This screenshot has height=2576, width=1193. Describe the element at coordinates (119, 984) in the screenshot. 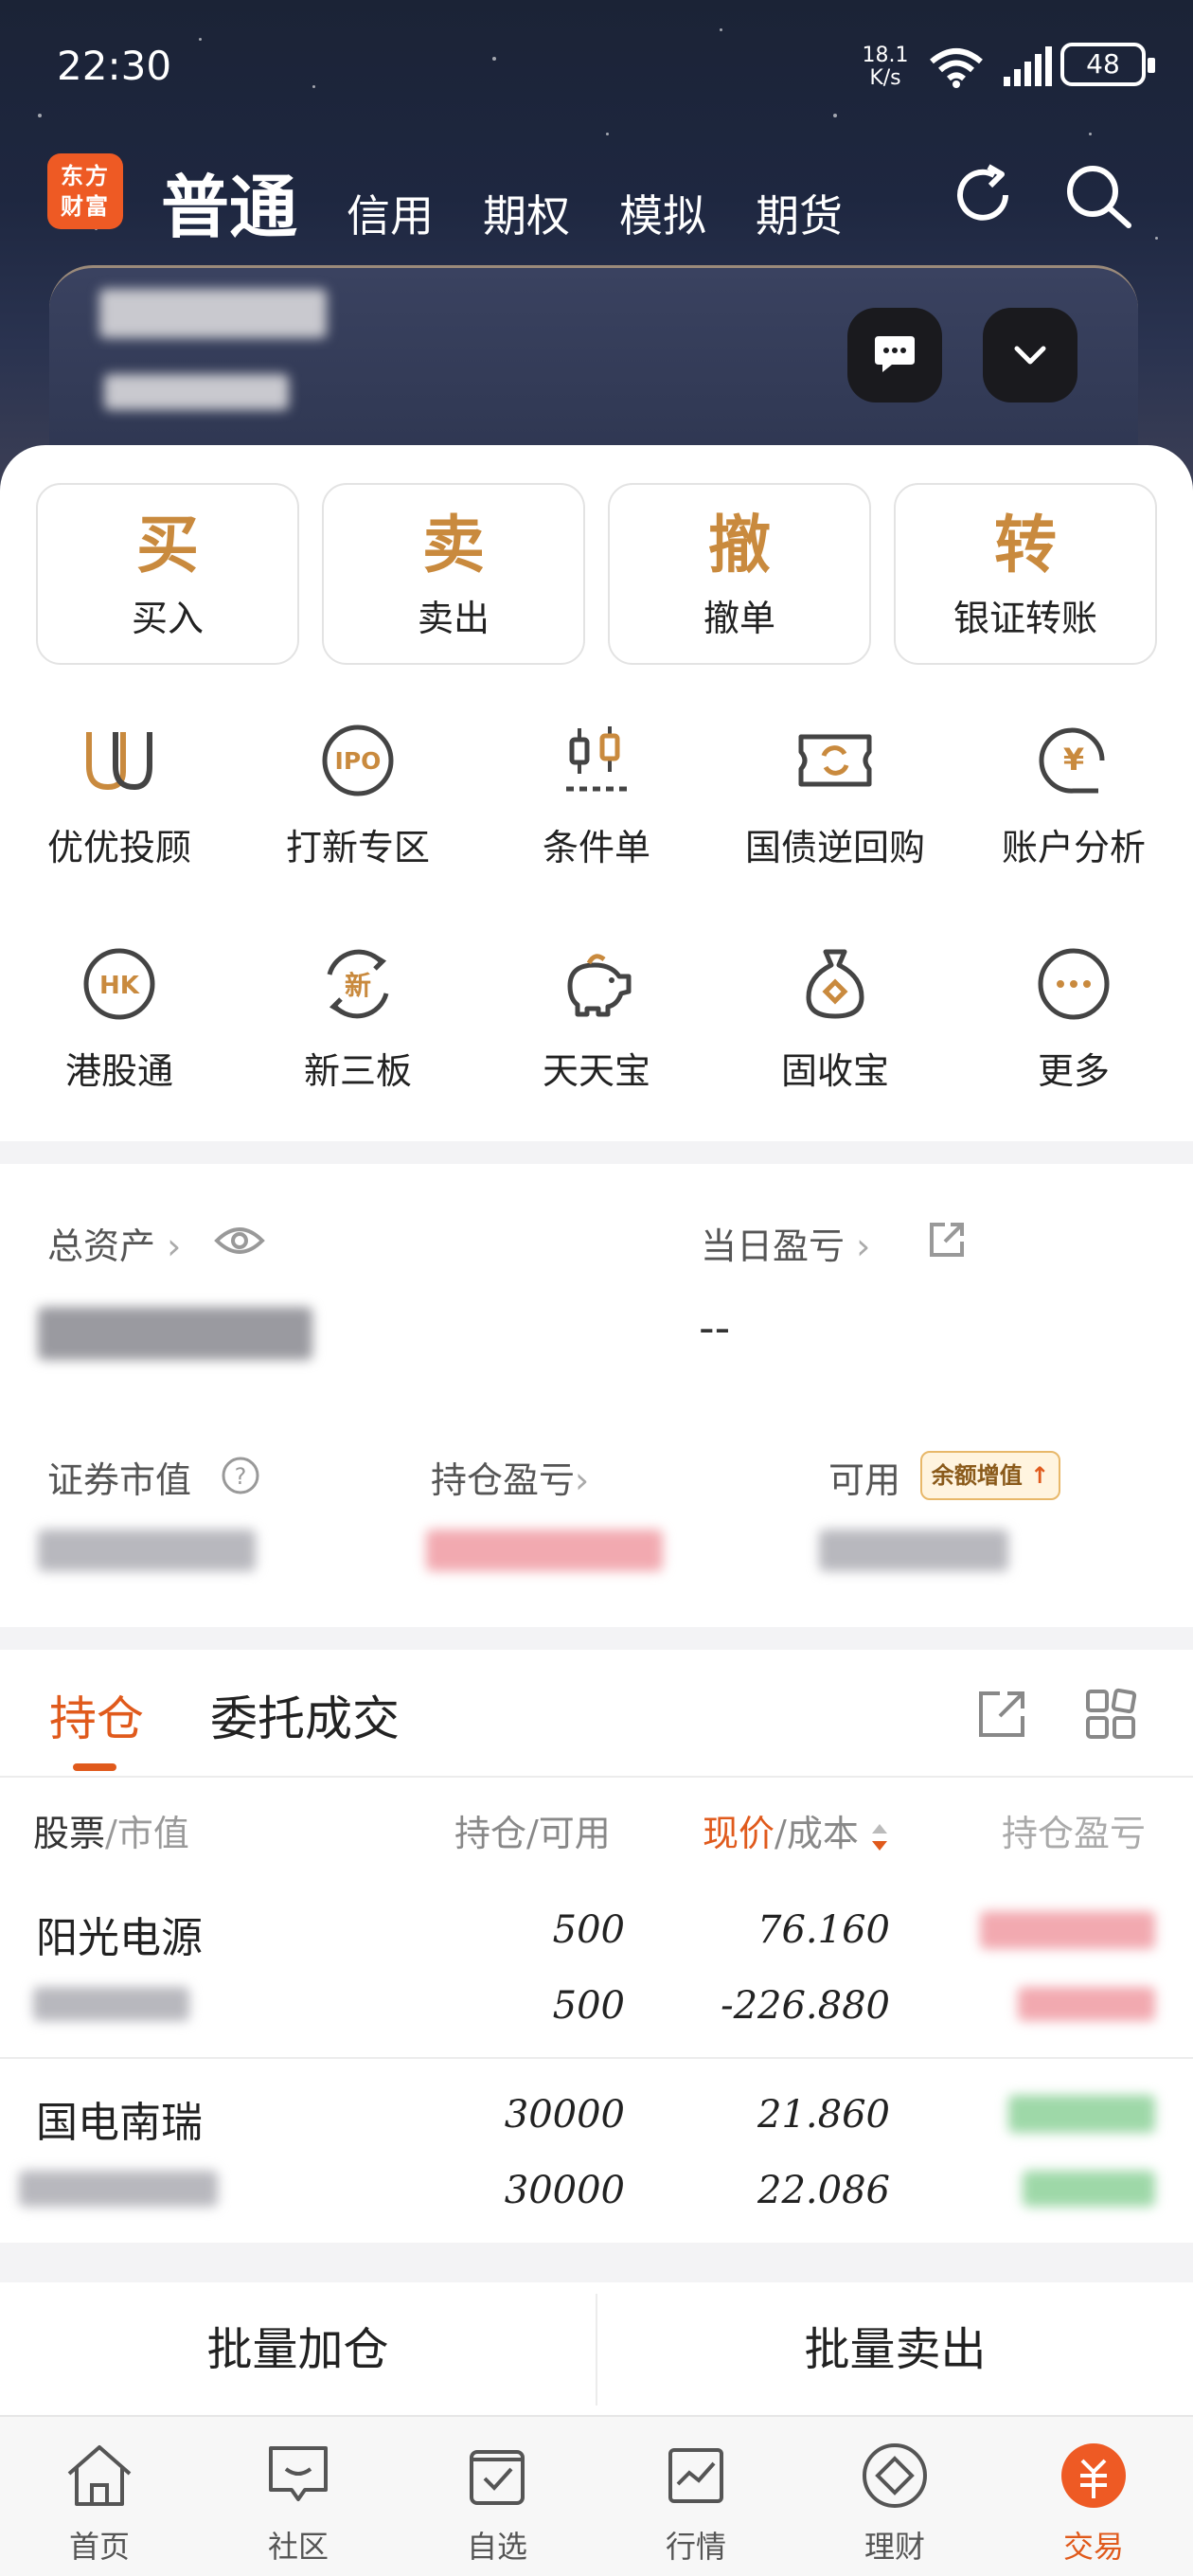

I see `hk-connect-icon: HK` at that location.